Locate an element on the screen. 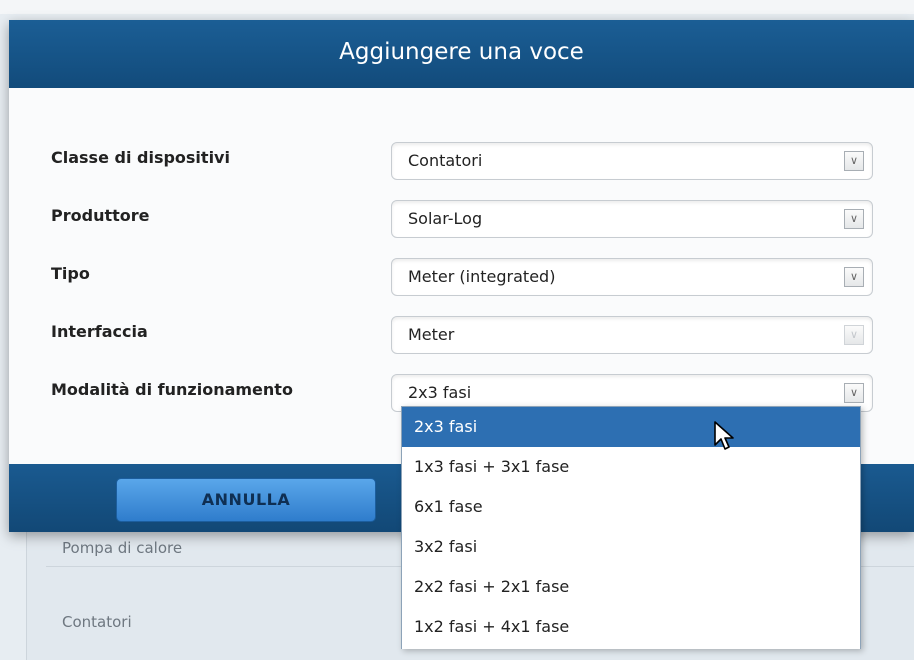 The height and width of the screenshot is (660, 914). interface-value: Meter is located at coordinates (431, 334).